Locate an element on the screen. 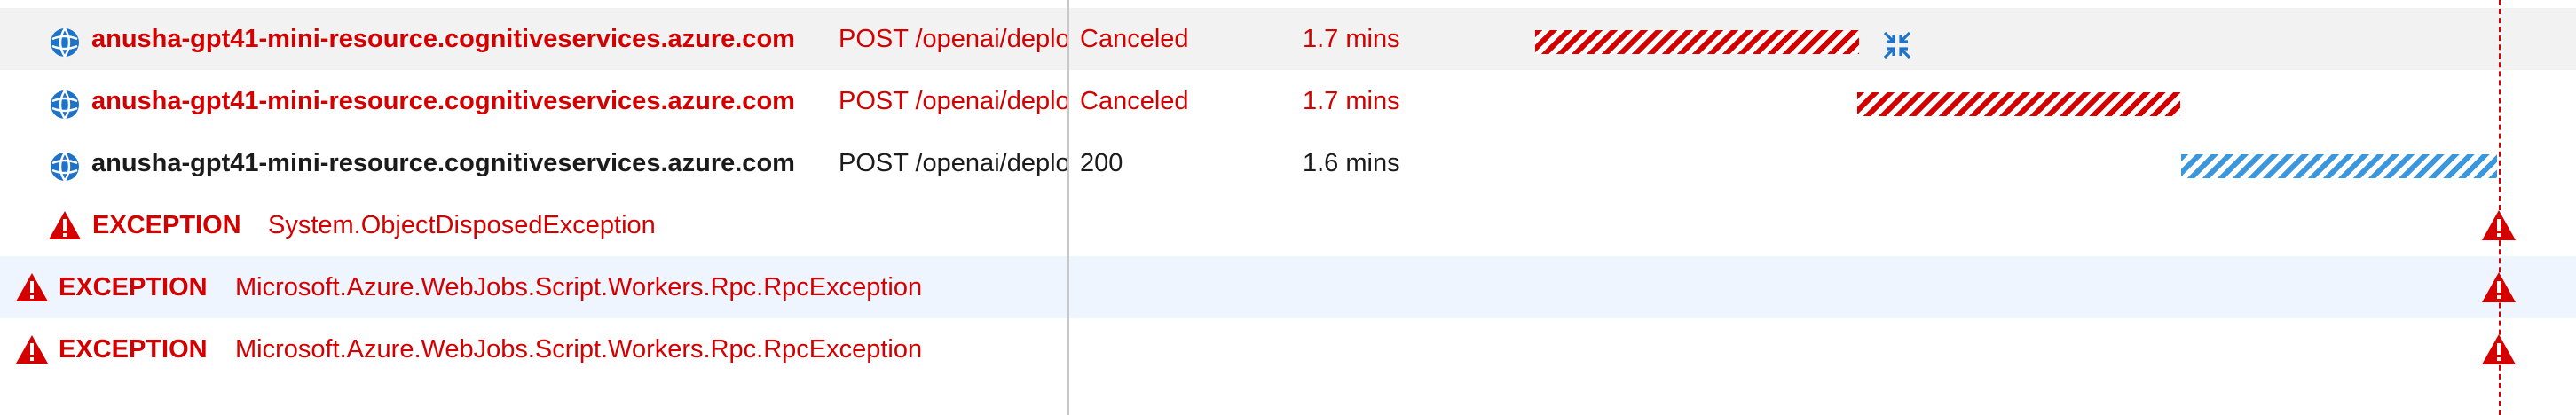  duration: 1.6 mins is located at coordinates (1352, 163).